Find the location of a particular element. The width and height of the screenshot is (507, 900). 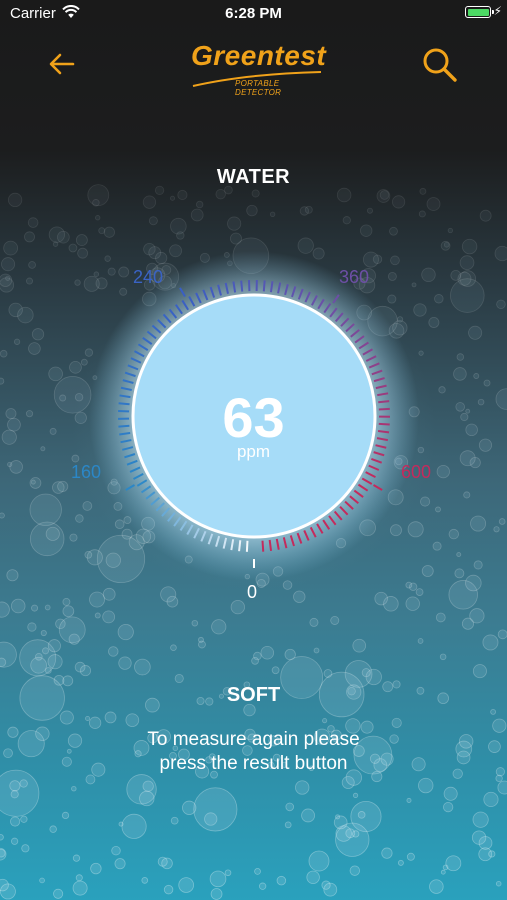

hint-line-2: press the result button is located at coordinates (253, 763).